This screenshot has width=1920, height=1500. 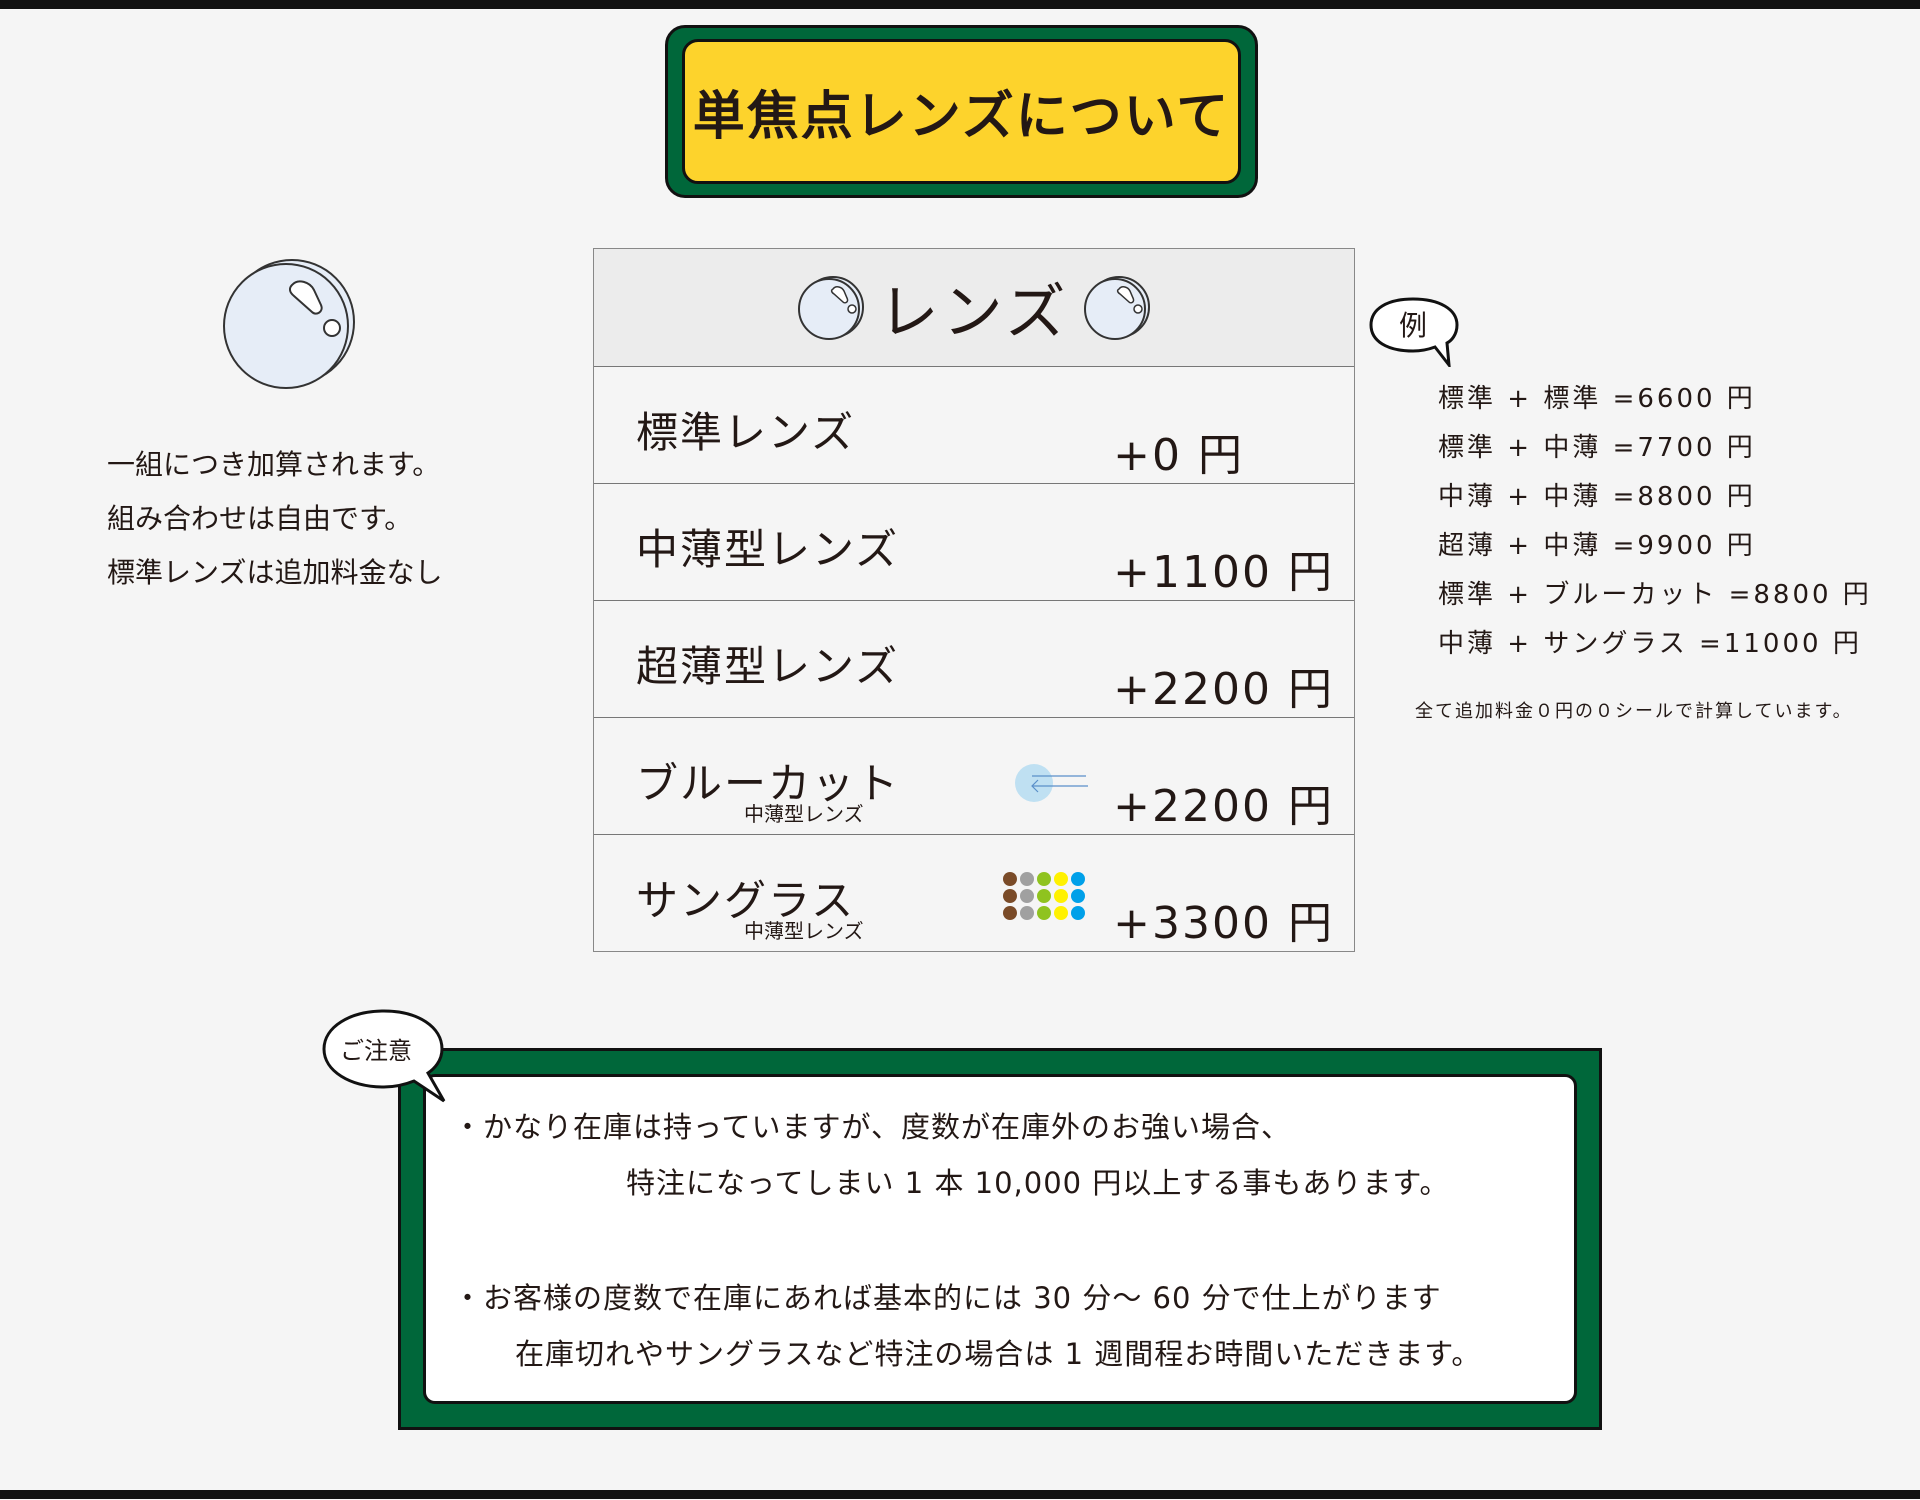 What do you see at coordinates (768, 549) in the screenshot?
I see `lens-name: 中薄型レンズ` at bounding box center [768, 549].